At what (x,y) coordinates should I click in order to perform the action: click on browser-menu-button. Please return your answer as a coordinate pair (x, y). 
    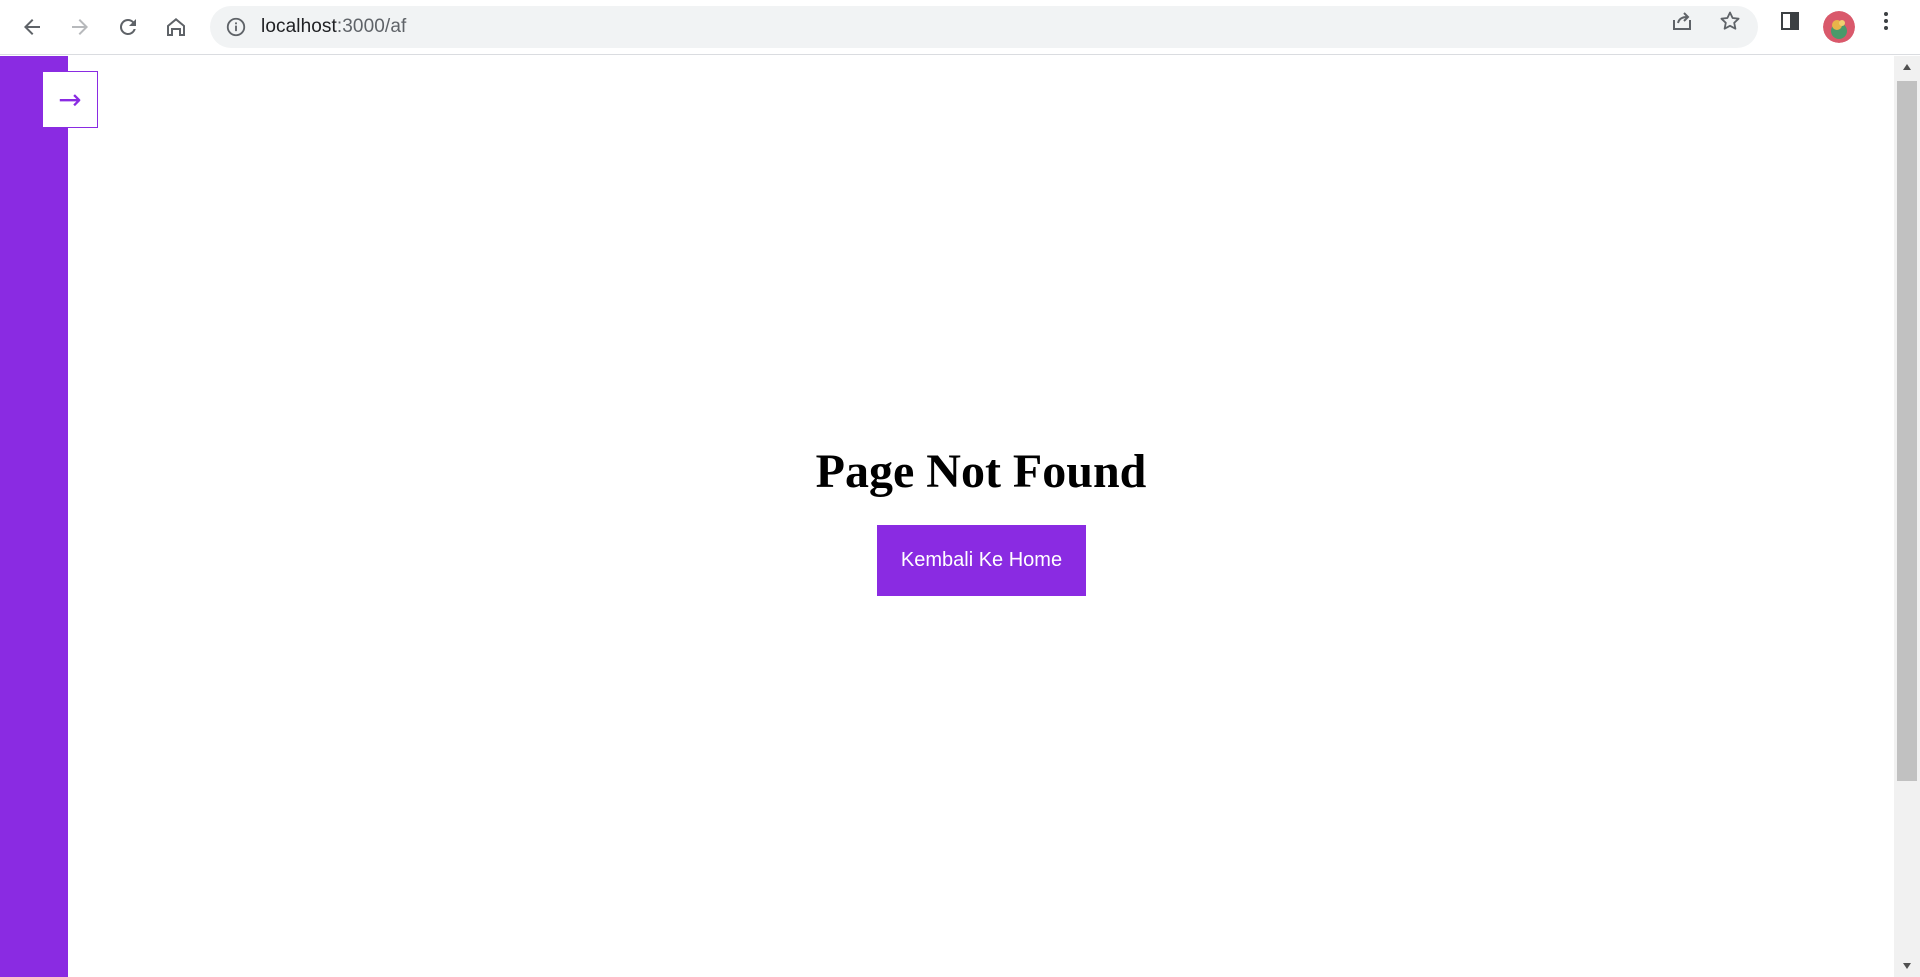
    Looking at the image, I should click on (1886, 21).